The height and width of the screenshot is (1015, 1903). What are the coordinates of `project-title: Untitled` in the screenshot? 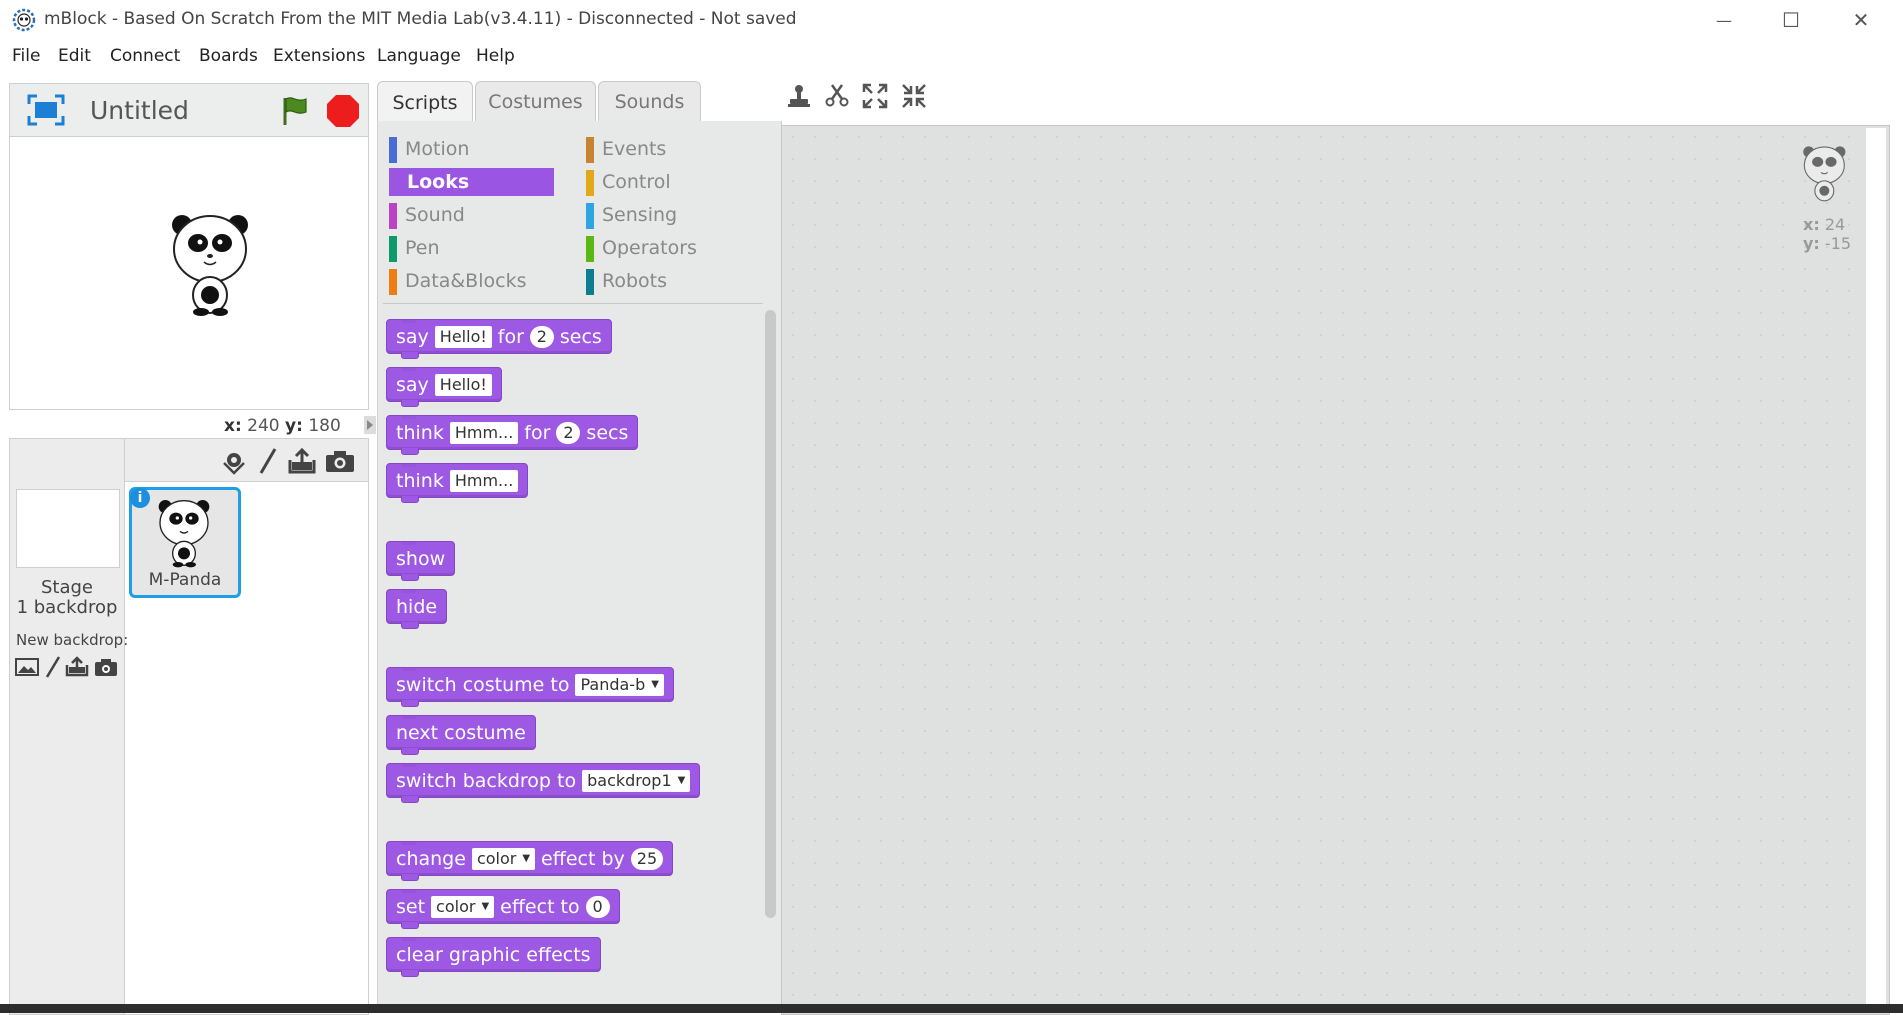 It's located at (139, 110).